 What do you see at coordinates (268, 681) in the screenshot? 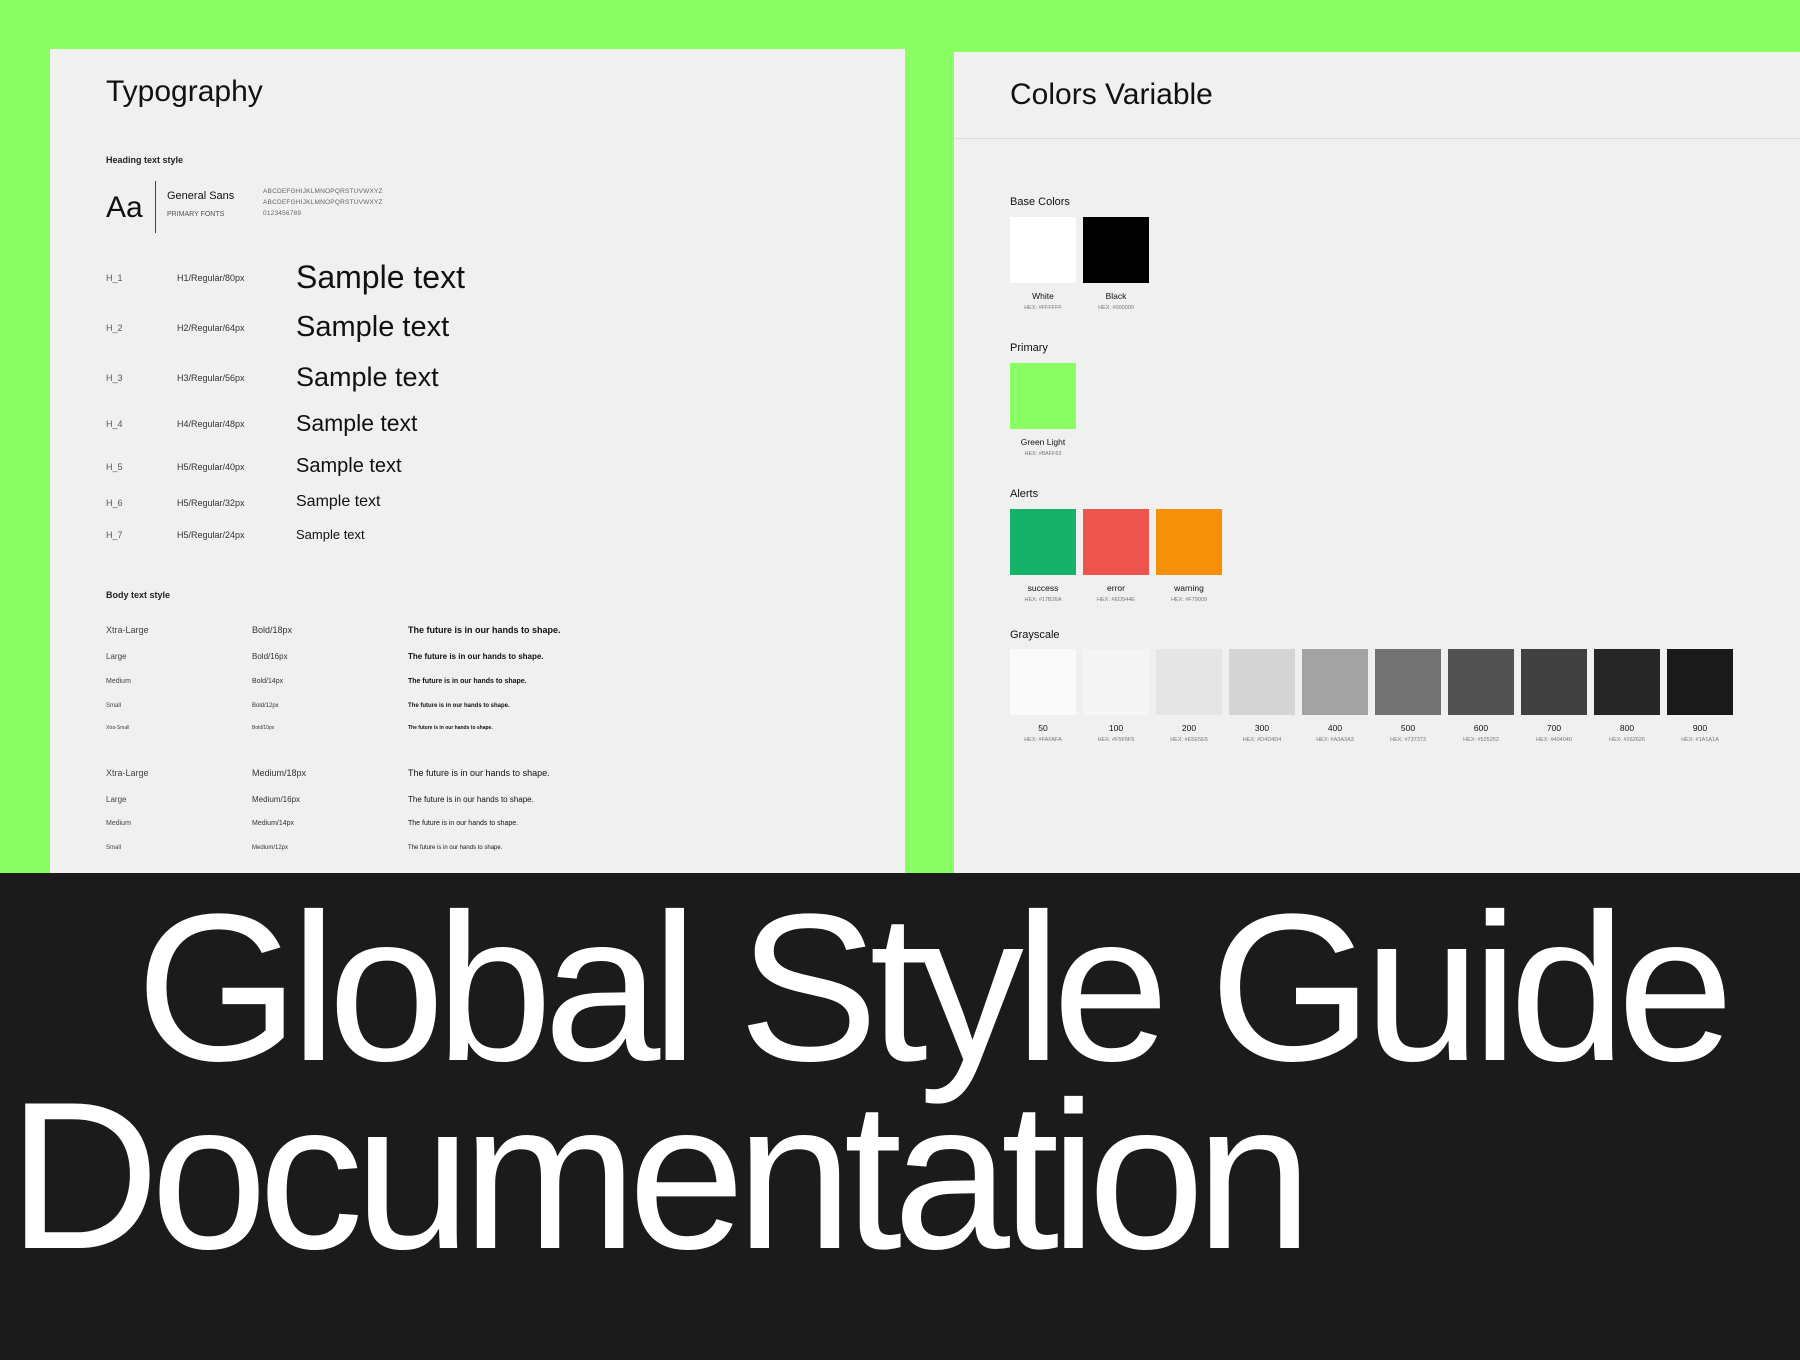
I see `body-spec: Bold/14px` at bounding box center [268, 681].